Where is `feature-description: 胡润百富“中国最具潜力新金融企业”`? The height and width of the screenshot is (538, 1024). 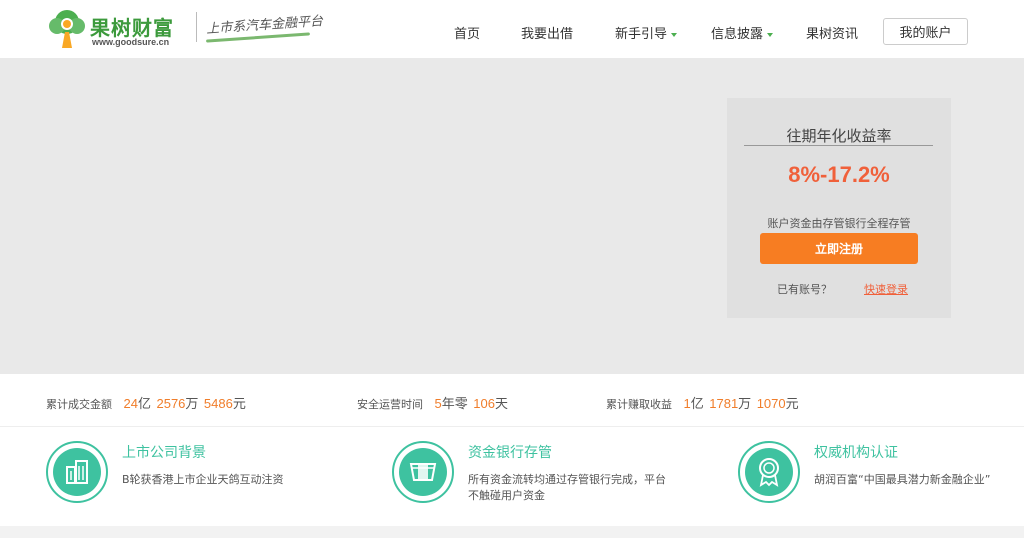 feature-description: 胡润百富“中国最具潜力新金融企业” is located at coordinates (902, 479).